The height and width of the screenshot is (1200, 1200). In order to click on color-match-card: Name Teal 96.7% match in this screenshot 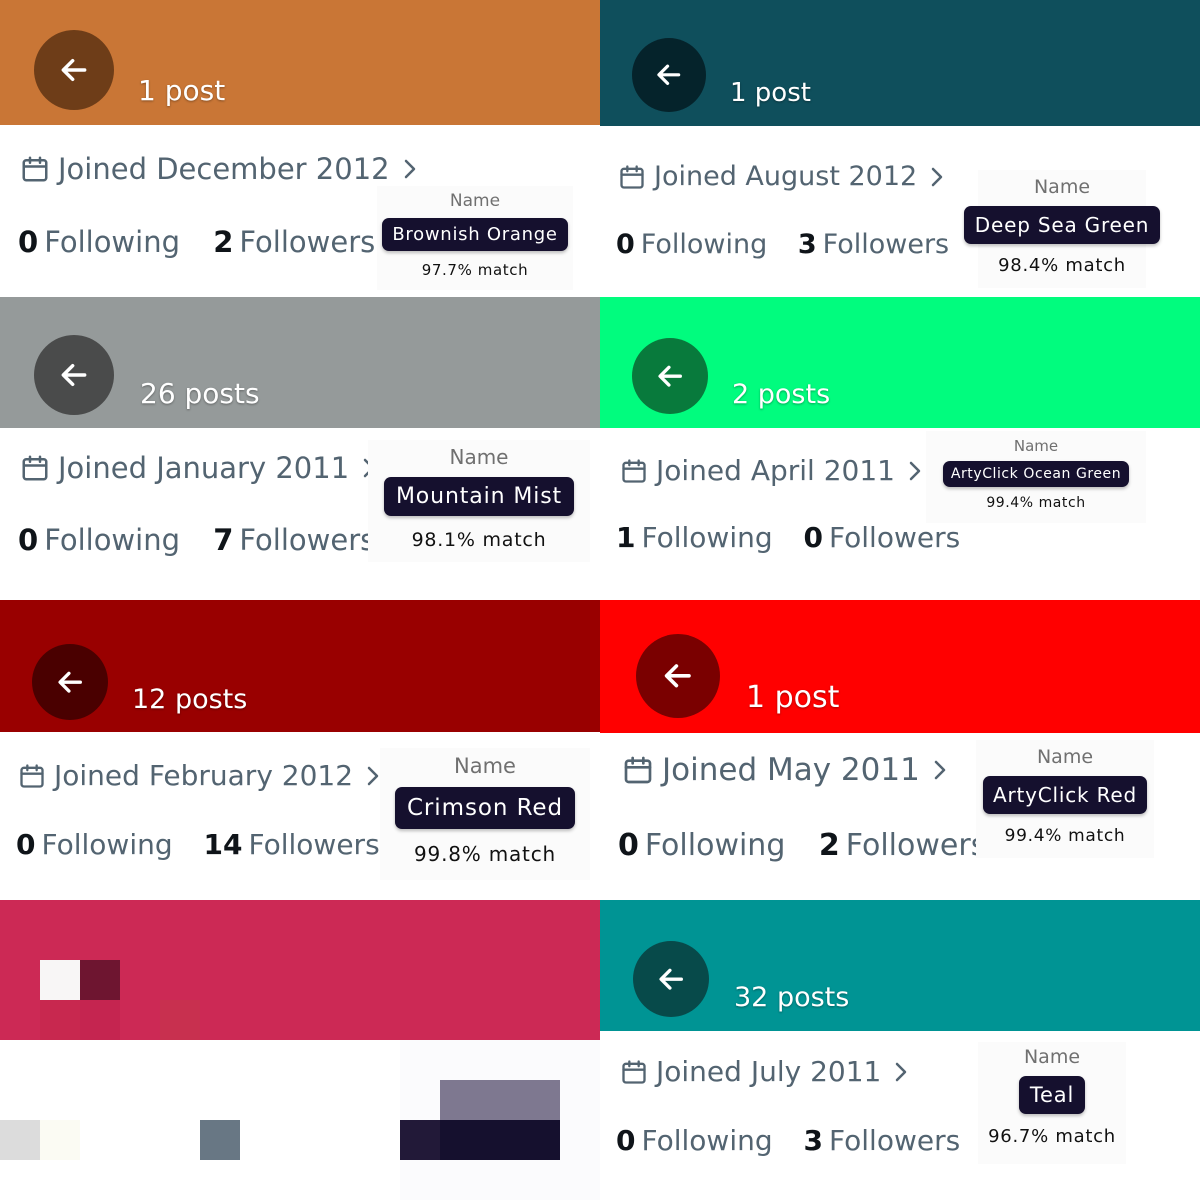, I will do `click(1052, 1103)`.